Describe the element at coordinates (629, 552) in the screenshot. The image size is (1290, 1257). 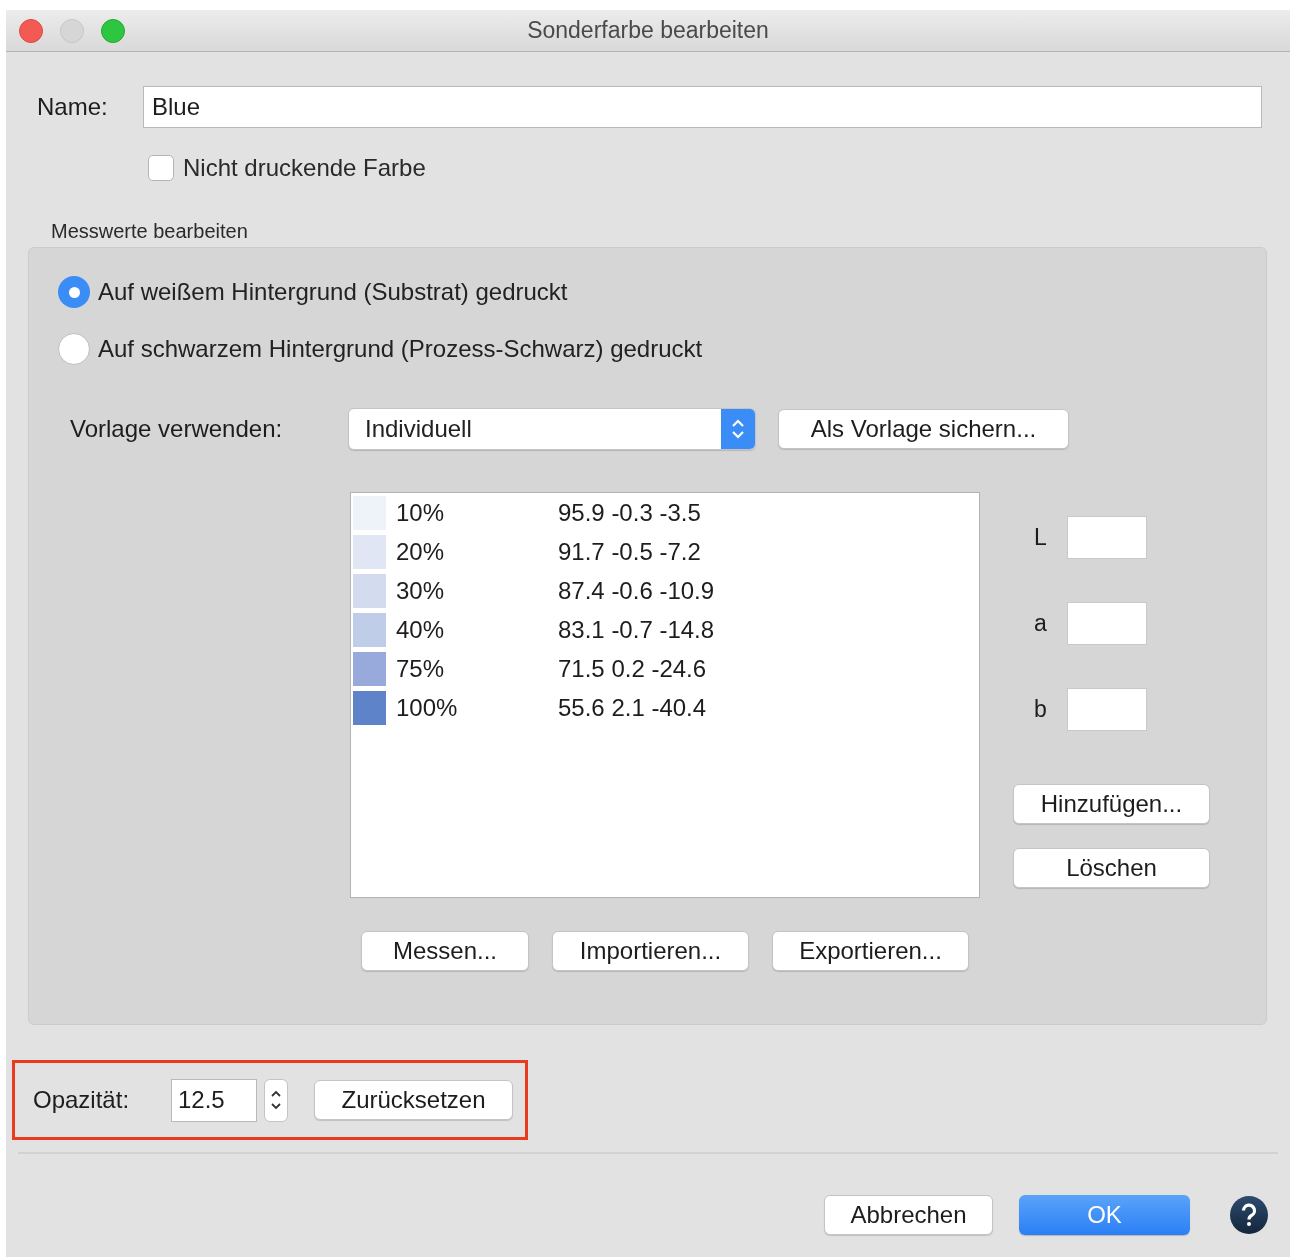
I see `lab-value: 91.7 -0.5 -7.2` at that location.